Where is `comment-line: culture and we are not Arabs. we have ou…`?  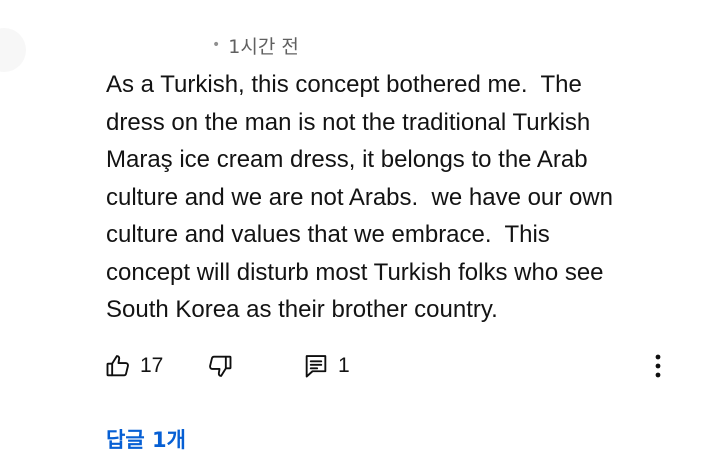 comment-line: culture and we are not Arabs. we have ou… is located at coordinates (359, 197).